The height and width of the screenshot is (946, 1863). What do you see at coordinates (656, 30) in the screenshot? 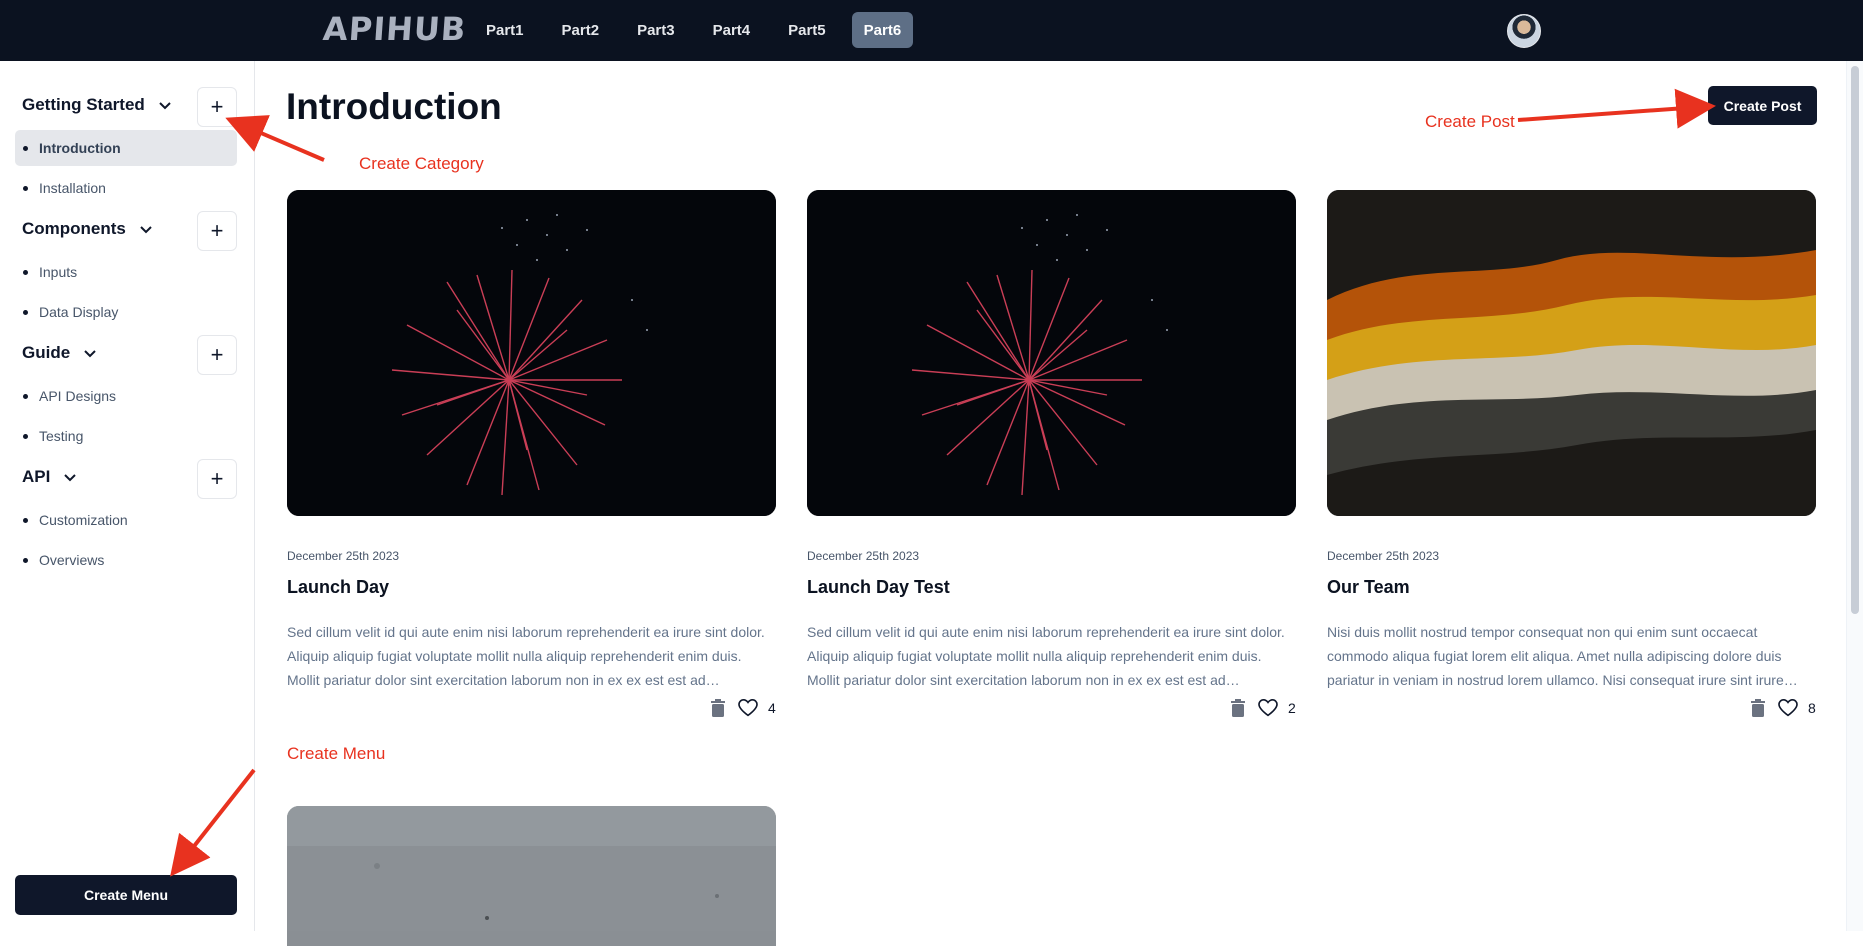
I see `nav-part3: Part3` at bounding box center [656, 30].